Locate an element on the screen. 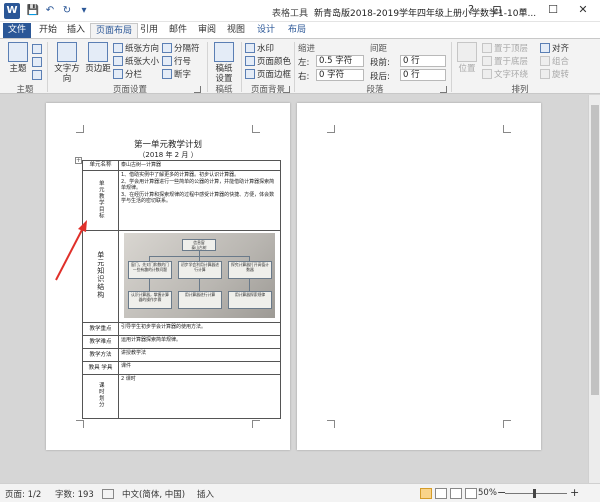 This screenshot has height=502, width=600. watermark-icon is located at coordinates (250, 48).